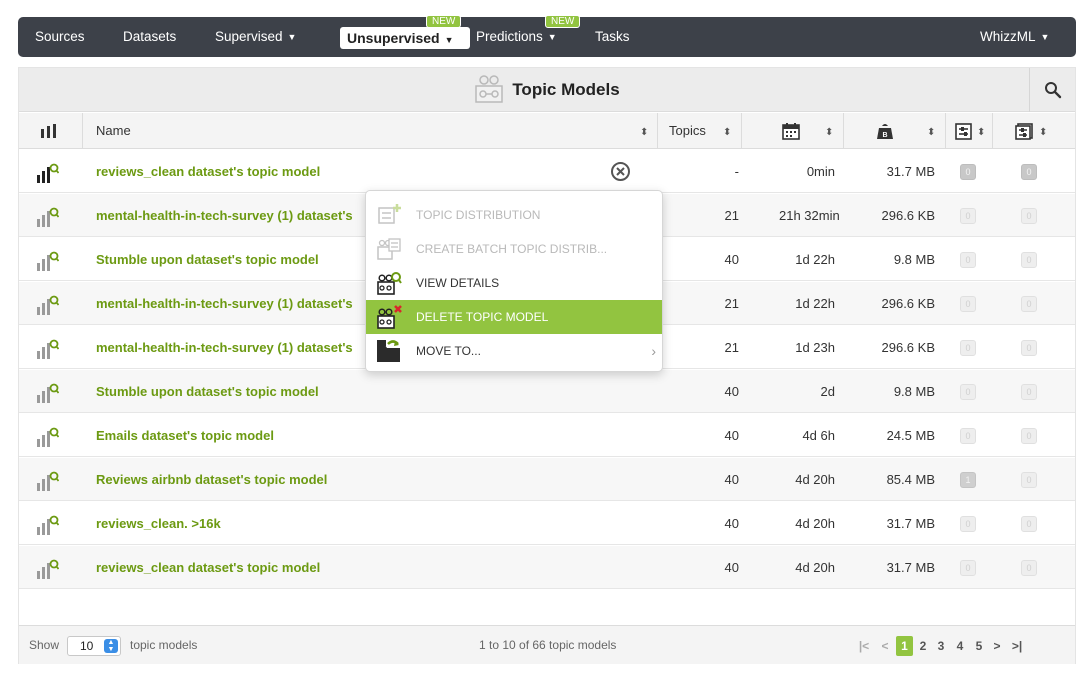  Describe the element at coordinates (968, 480) in the screenshot. I see `topic-distributions-count-badge: 1` at that location.